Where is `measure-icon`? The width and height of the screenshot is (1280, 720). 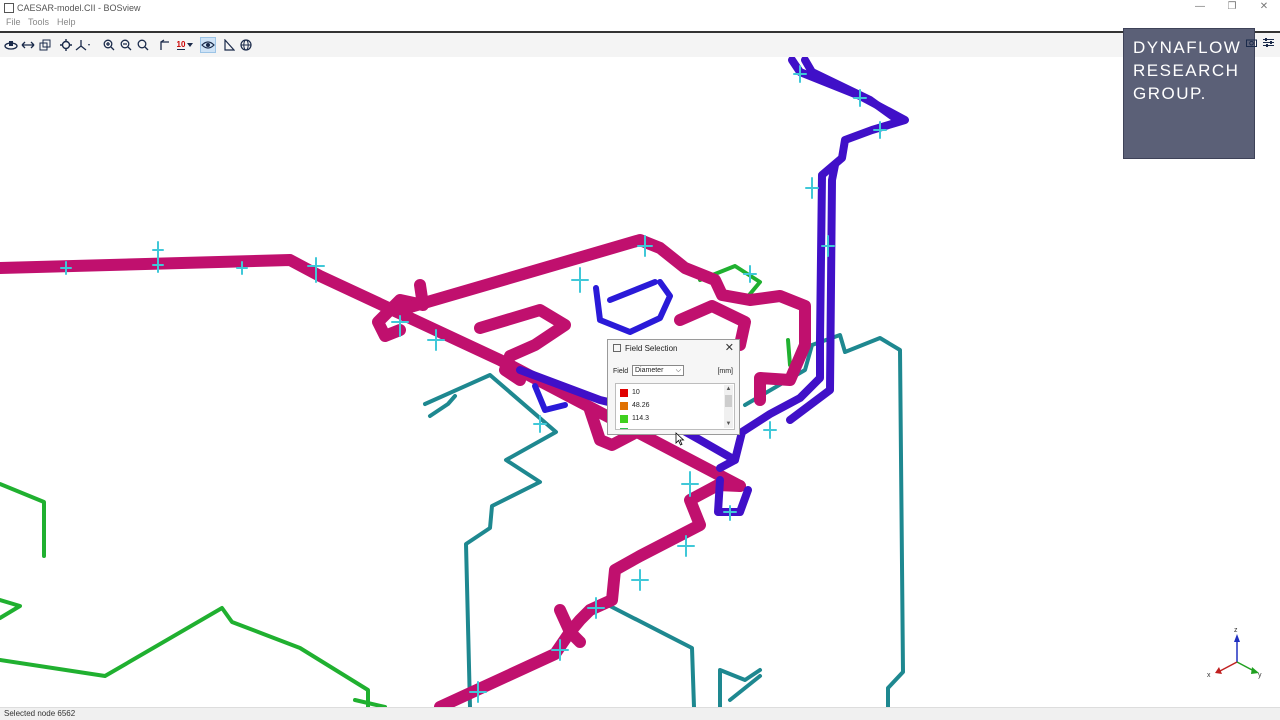 measure-icon is located at coordinates (229, 45).